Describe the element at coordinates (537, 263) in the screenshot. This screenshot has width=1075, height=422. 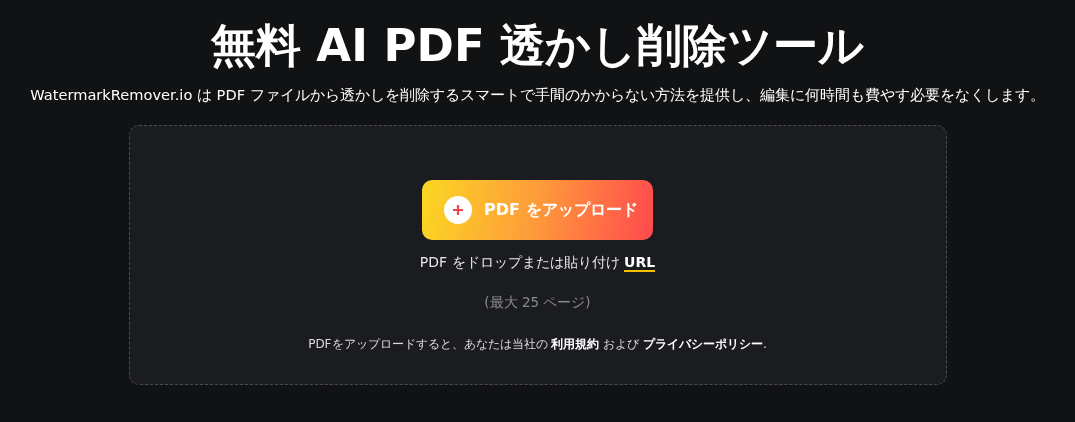
I see `drop-hint: PDF をドロップまたは貼り付け URL` at that location.